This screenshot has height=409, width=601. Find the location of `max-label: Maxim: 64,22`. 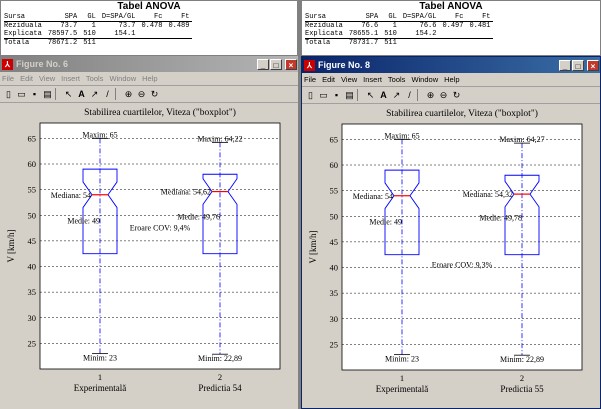

max-label: Maxim: 64,22 is located at coordinates (219, 138).